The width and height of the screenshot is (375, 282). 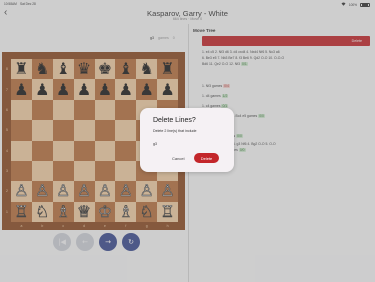 What do you see at coordinates (155, 144) in the screenshot?
I see `dialog-move: g3` at bounding box center [155, 144].